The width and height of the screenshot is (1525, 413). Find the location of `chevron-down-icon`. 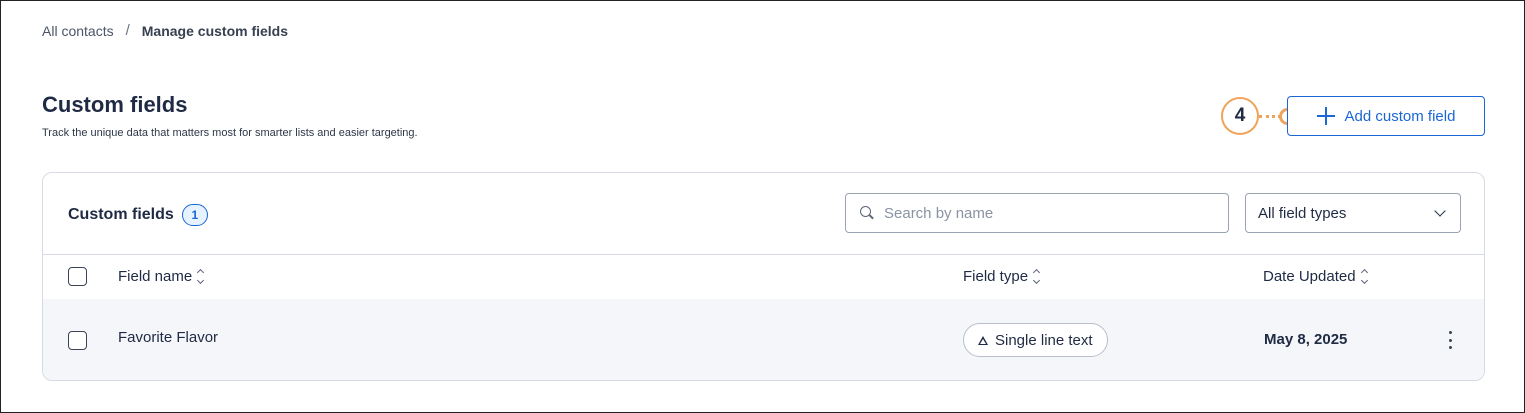

chevron-down-icon is located at coordinates (1440, 211).